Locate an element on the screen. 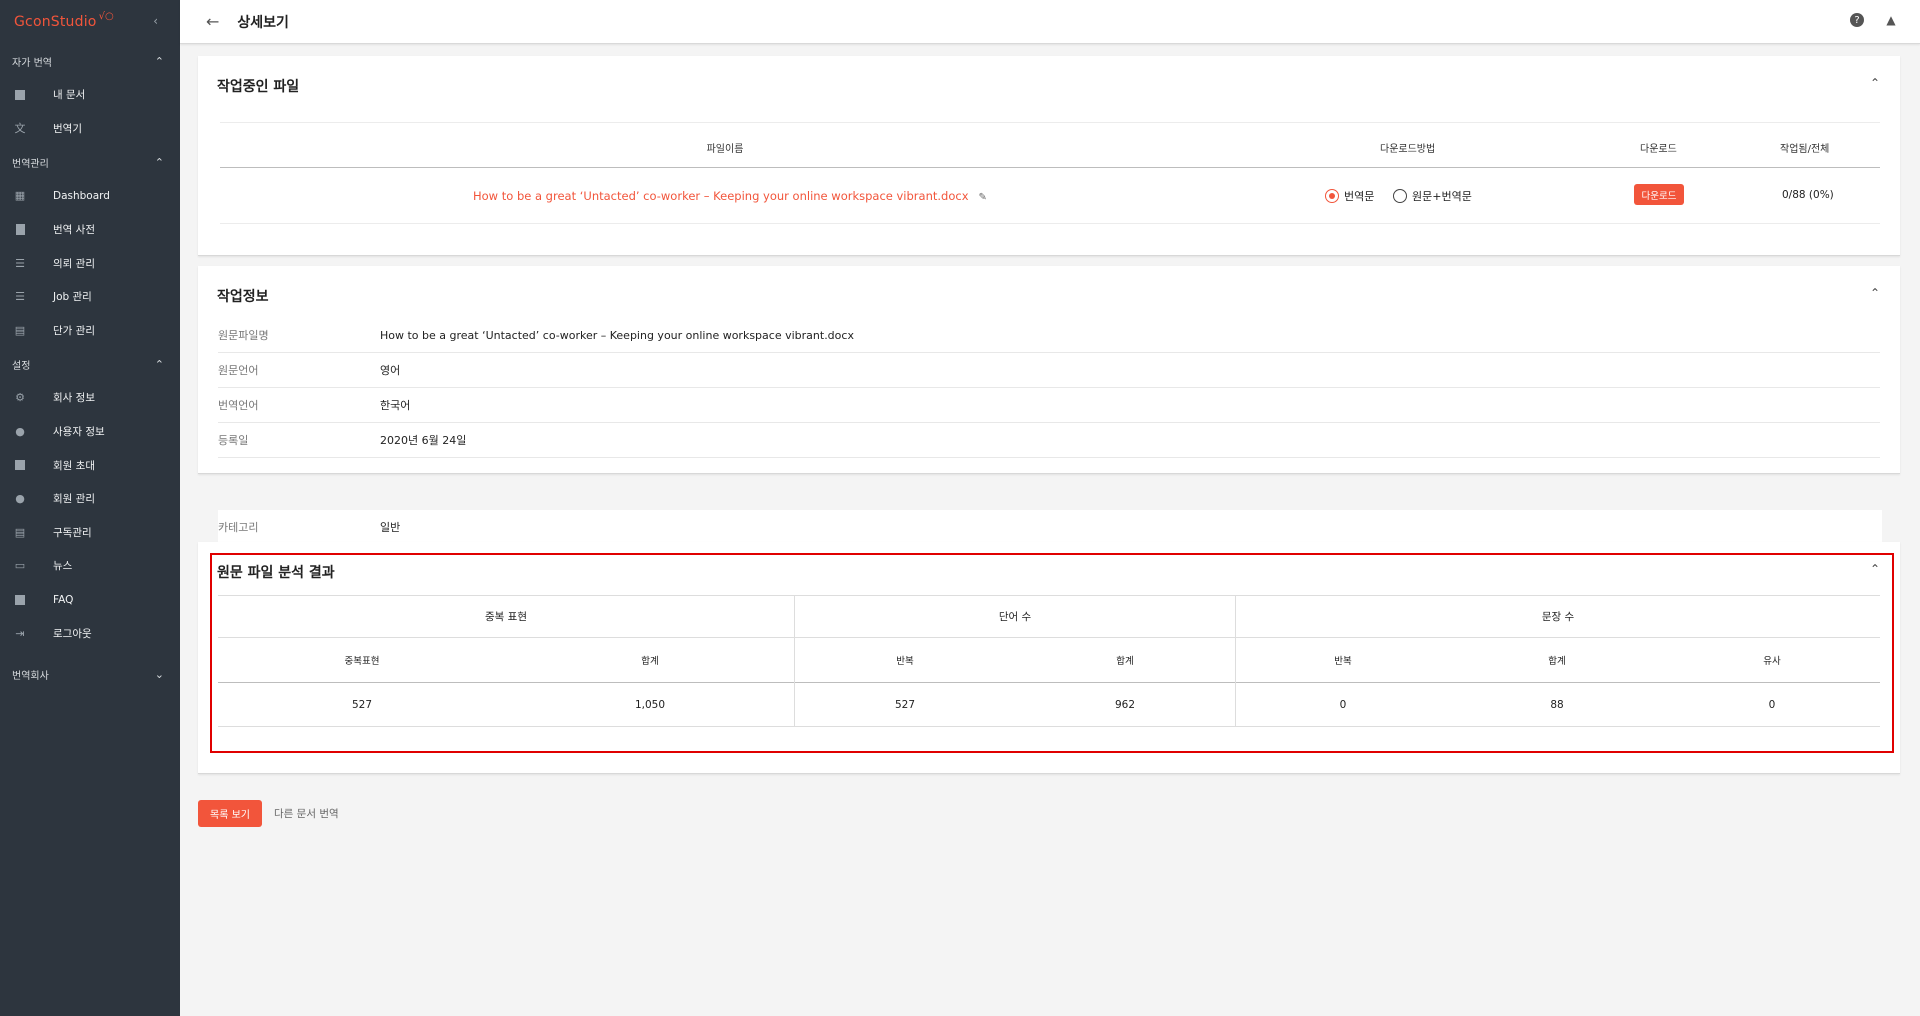 The height and width of the screenshot is (1016, 1920). list-icon: ☰ is located at coordinates (20, 263).